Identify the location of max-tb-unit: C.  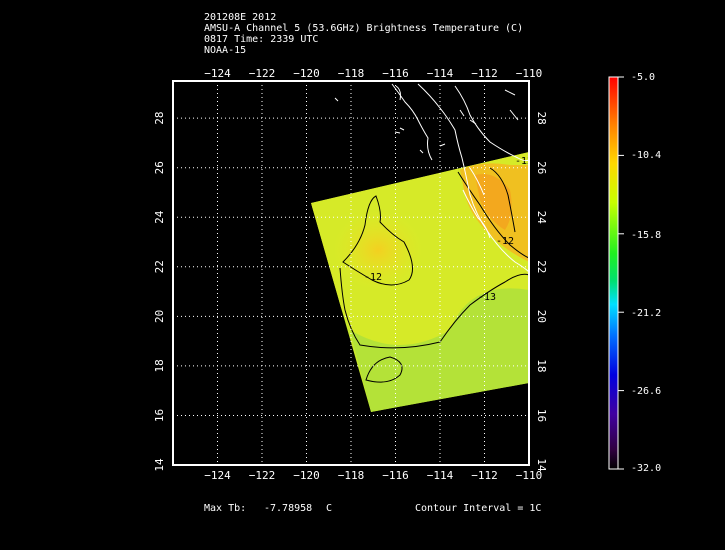
(329, 508).